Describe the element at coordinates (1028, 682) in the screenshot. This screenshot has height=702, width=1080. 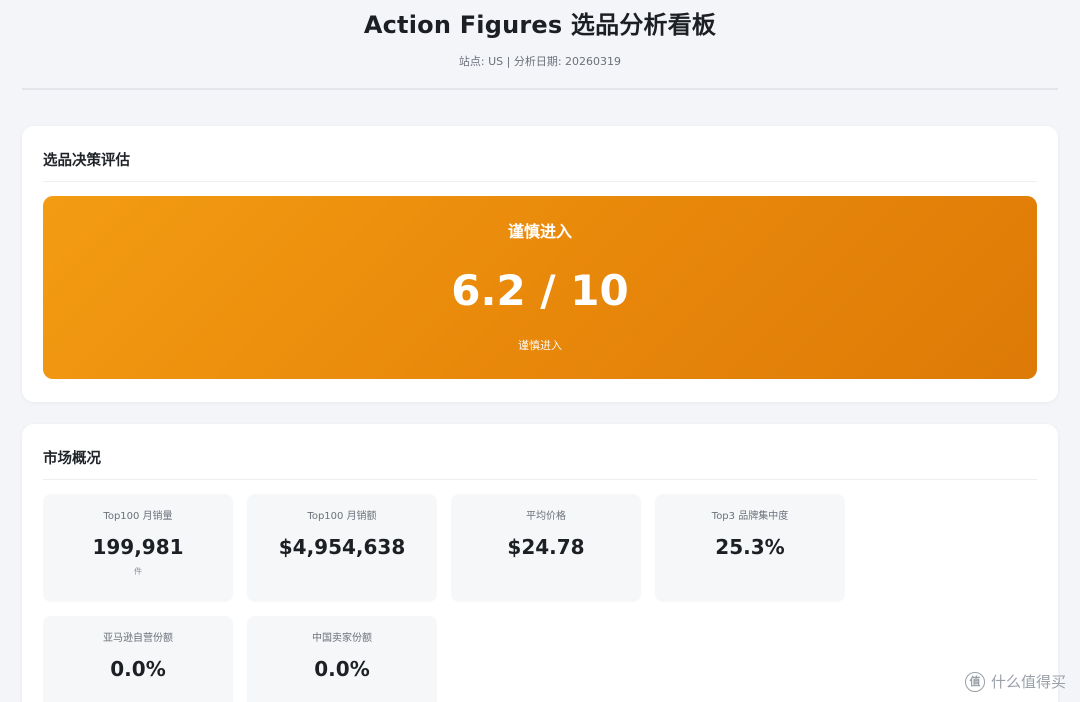
I see `watermark-text: 什么值得买` at that location.